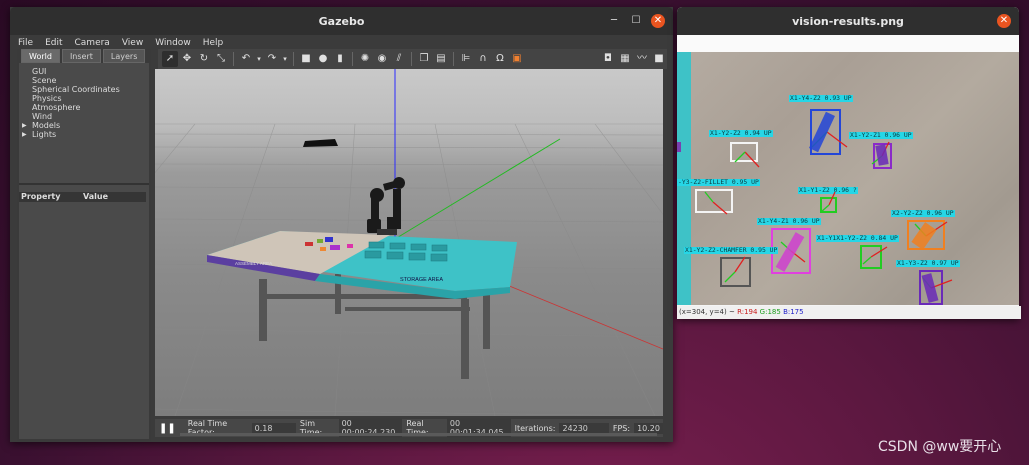  I want to click on iterations-value: 24230, so click(584, 428).